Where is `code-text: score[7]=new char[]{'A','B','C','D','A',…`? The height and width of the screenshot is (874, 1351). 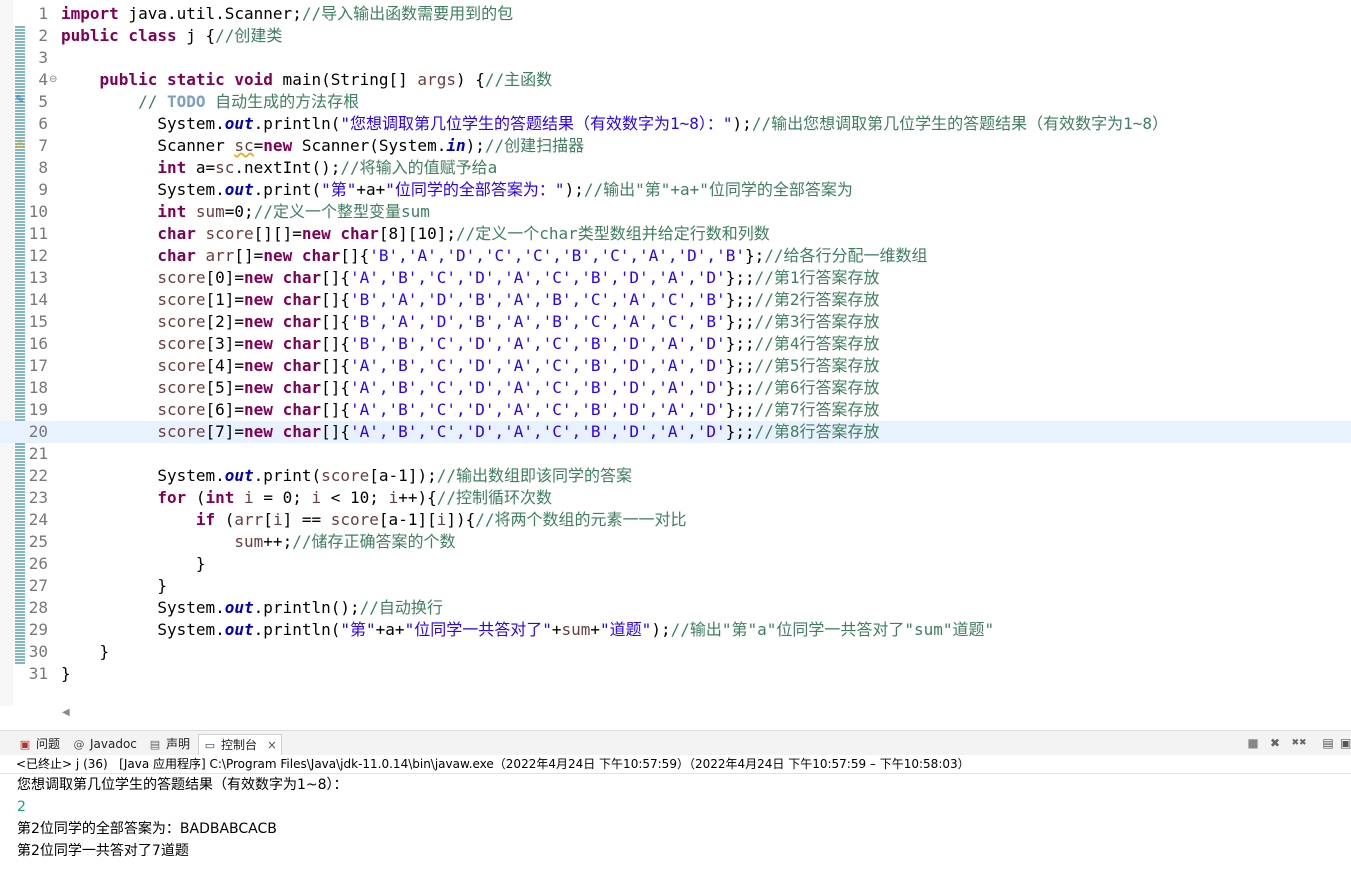
code-text: score[7]=new char[]{'A','B','C','D','A',… is located at coordinates (470, 432).